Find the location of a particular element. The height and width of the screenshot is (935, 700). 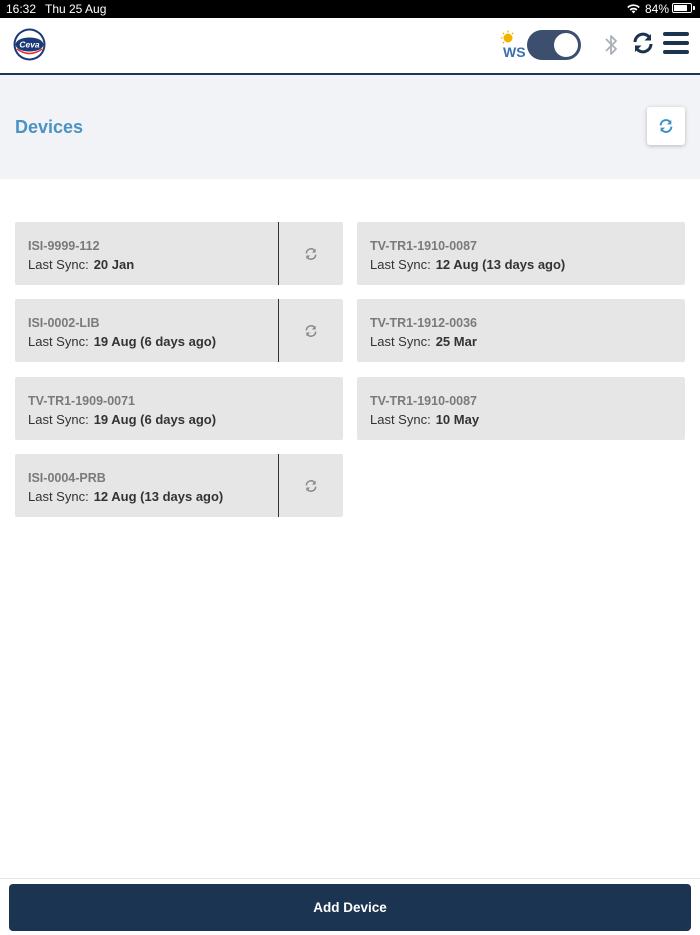

ws-toggle is located at coordinates (554, 45).